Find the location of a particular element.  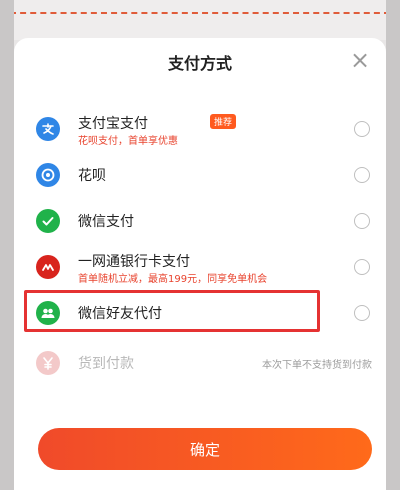

unsupported-note: 本次下单不支持货到付款 is located at coordinates (317, 365).